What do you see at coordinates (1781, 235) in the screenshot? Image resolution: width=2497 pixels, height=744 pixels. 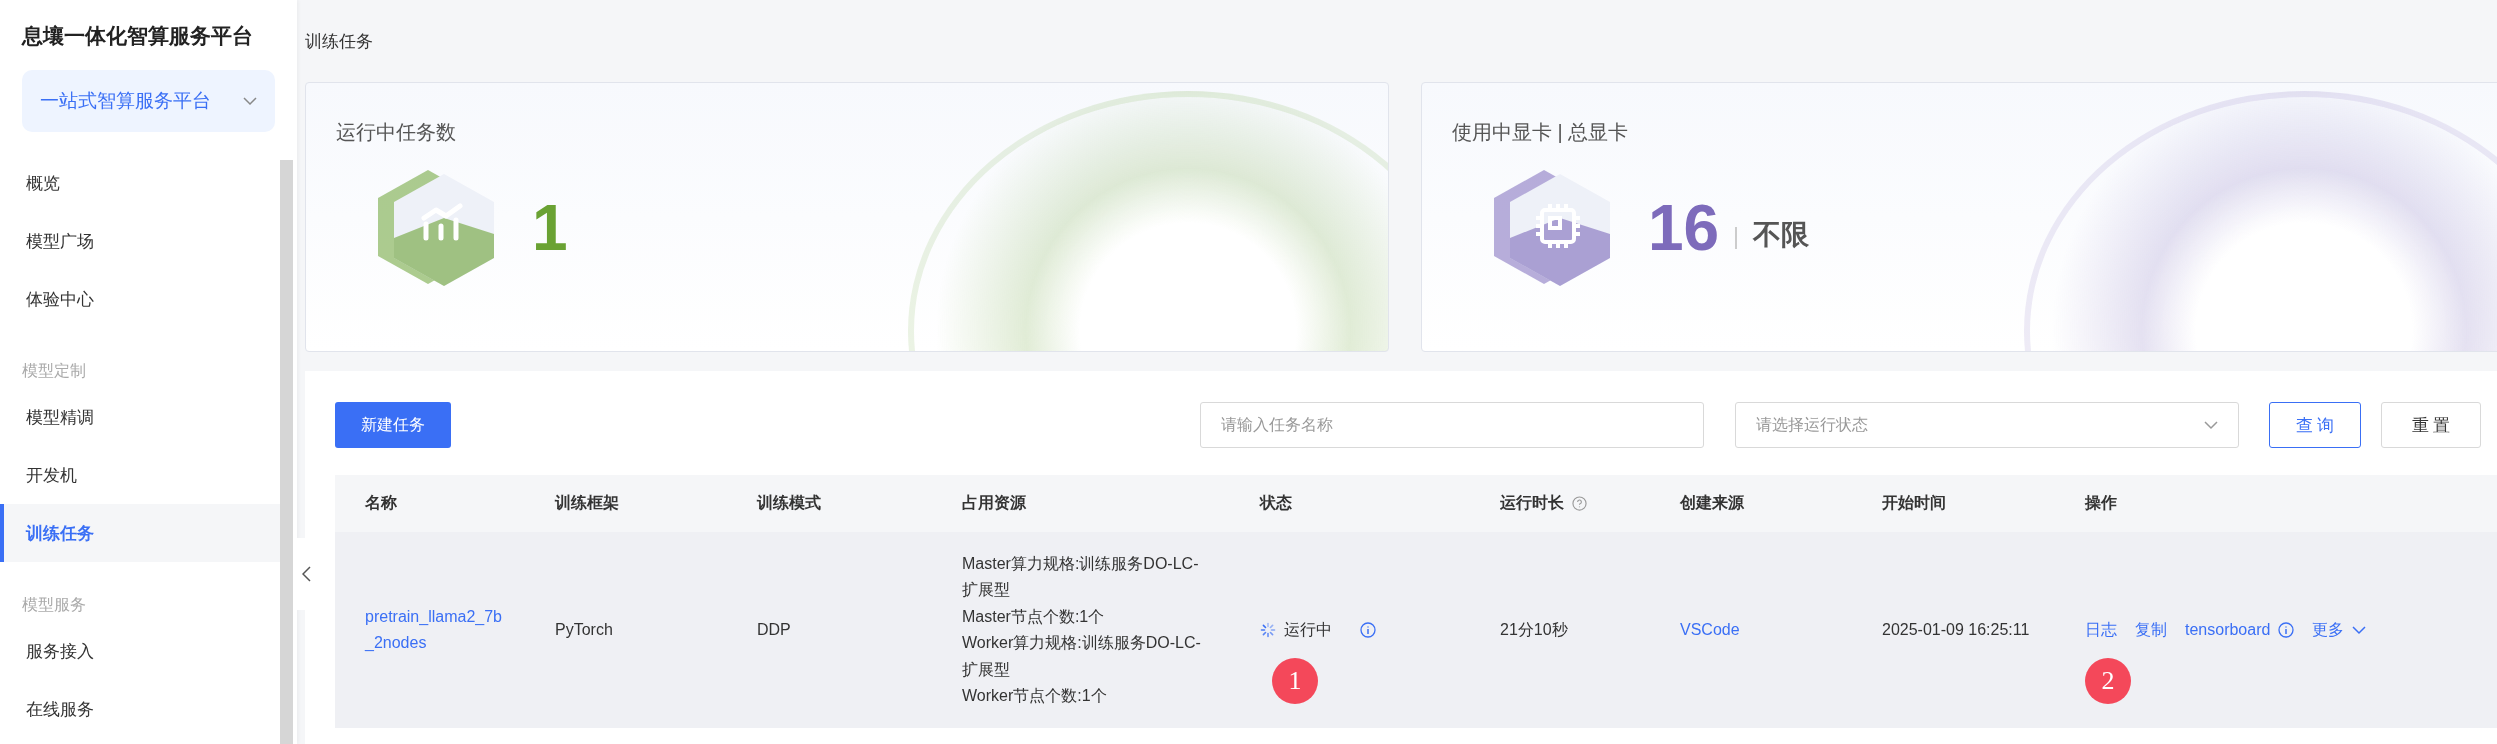 I see `stat-total: 不限` at bounding box center [1781, 235].